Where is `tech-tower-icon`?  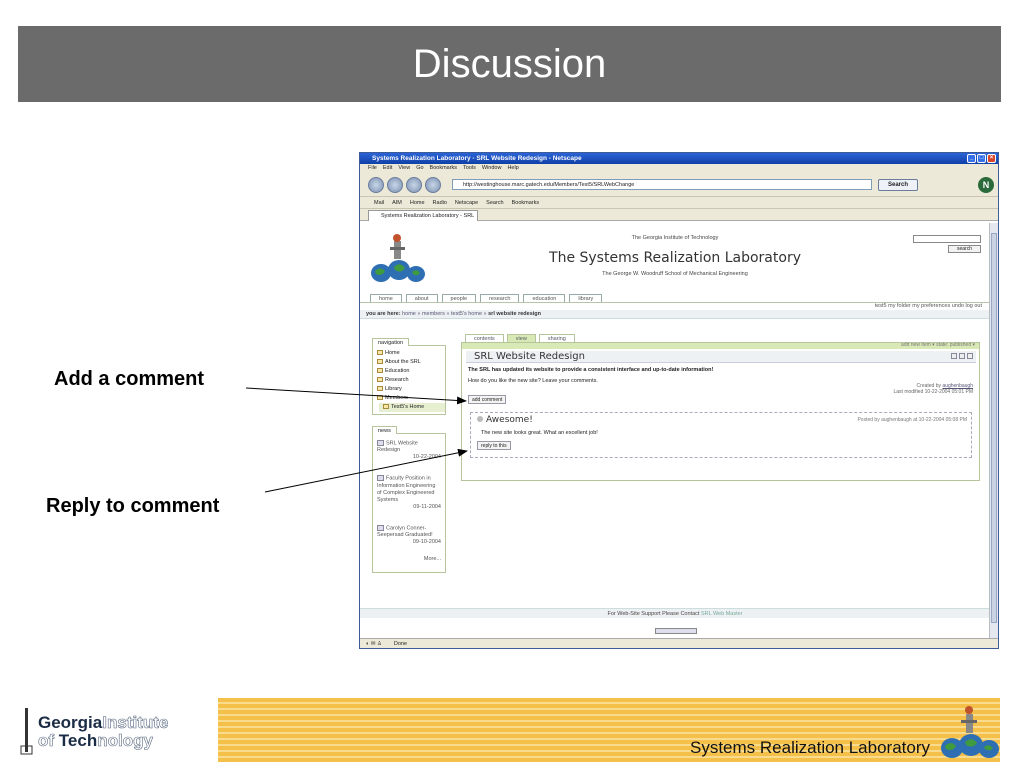
tech-tower-icon is located at coordinates (26, 731).